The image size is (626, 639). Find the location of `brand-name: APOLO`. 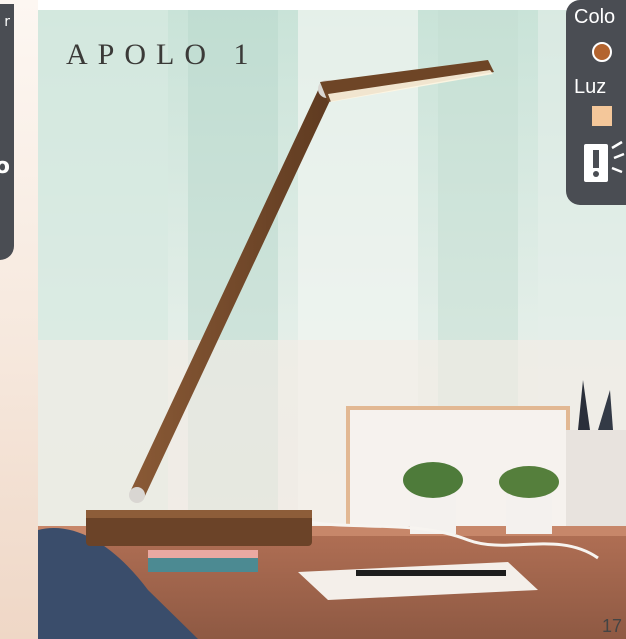

brand-name: APOLO is located at coordinates (141, 54).